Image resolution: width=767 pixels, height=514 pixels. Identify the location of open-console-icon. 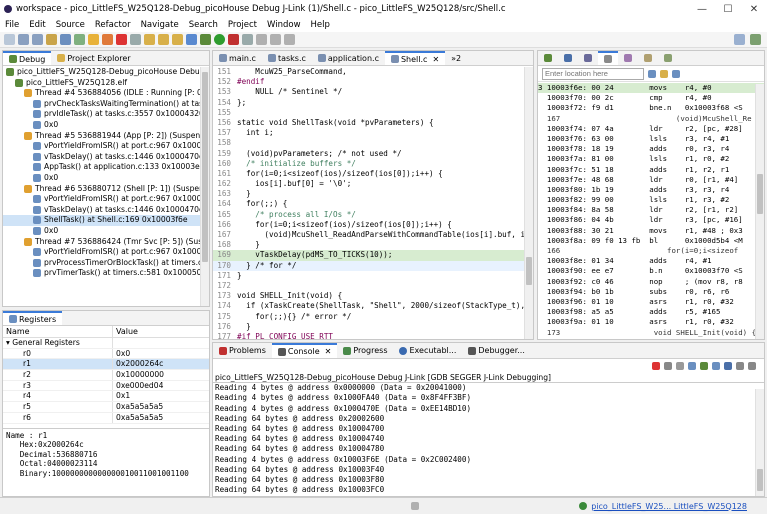
(728, 366).